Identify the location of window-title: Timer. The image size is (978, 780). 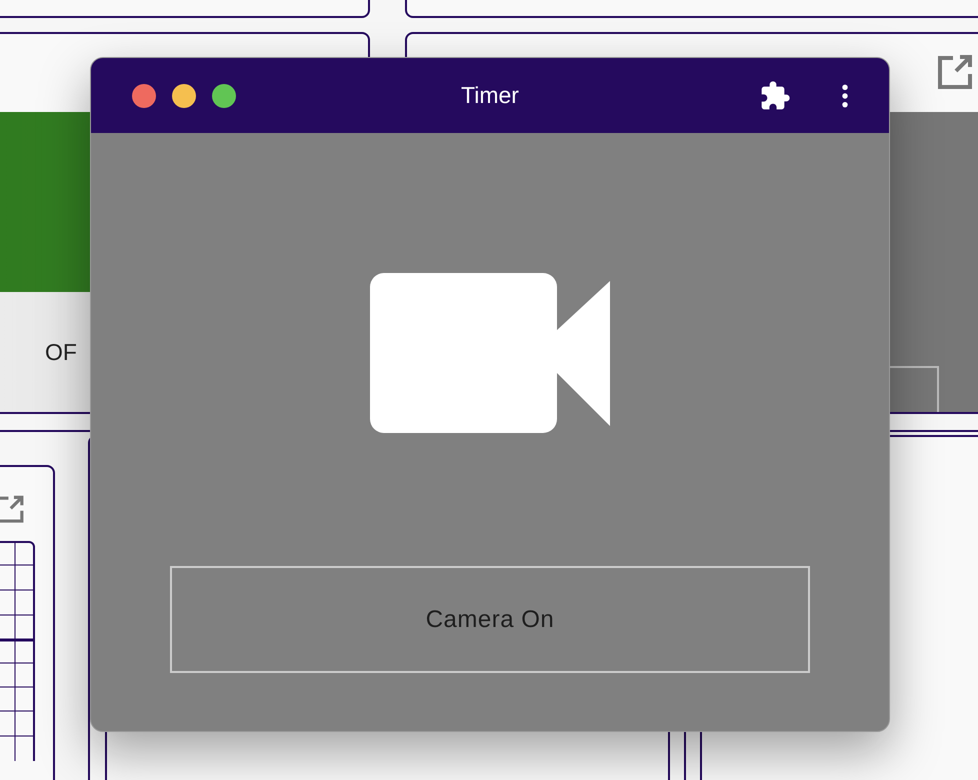
(490, 95).